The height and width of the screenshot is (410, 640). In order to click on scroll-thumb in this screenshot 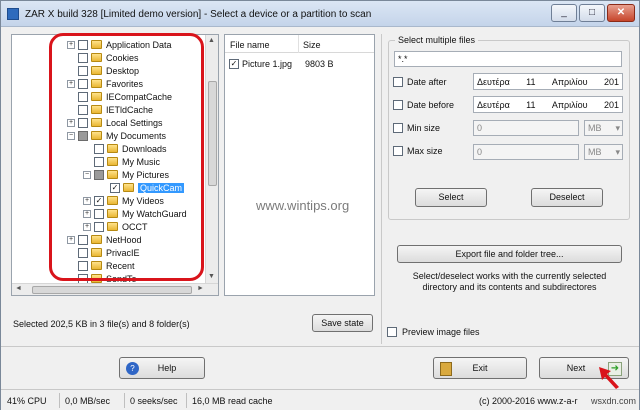, I will do `click(212, 133)`.